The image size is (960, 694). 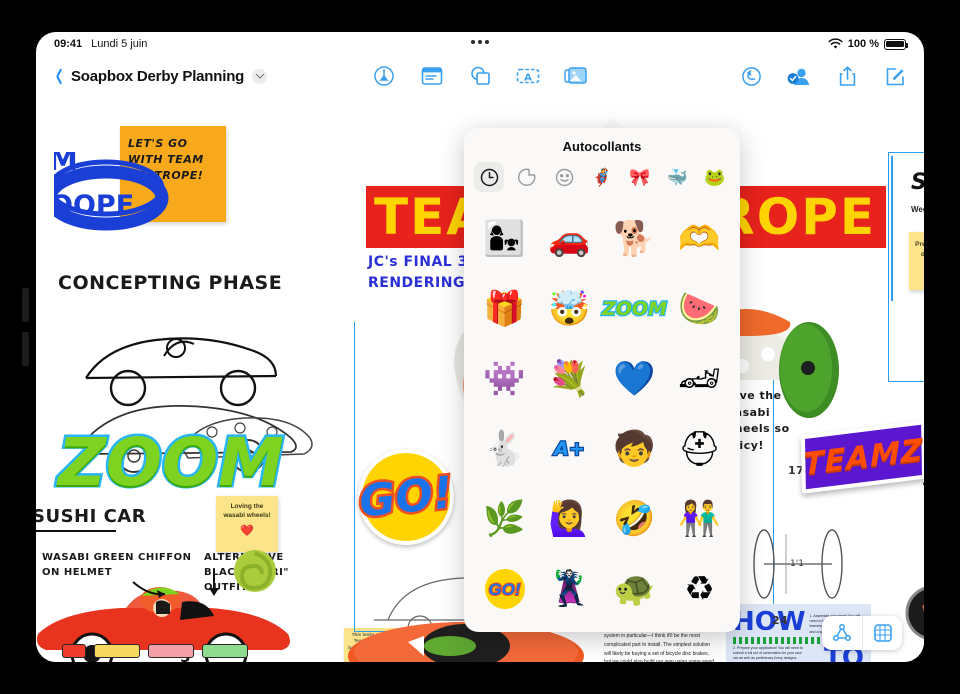 I want to click on sticky-color-swatches, so click(x=155, y=651).